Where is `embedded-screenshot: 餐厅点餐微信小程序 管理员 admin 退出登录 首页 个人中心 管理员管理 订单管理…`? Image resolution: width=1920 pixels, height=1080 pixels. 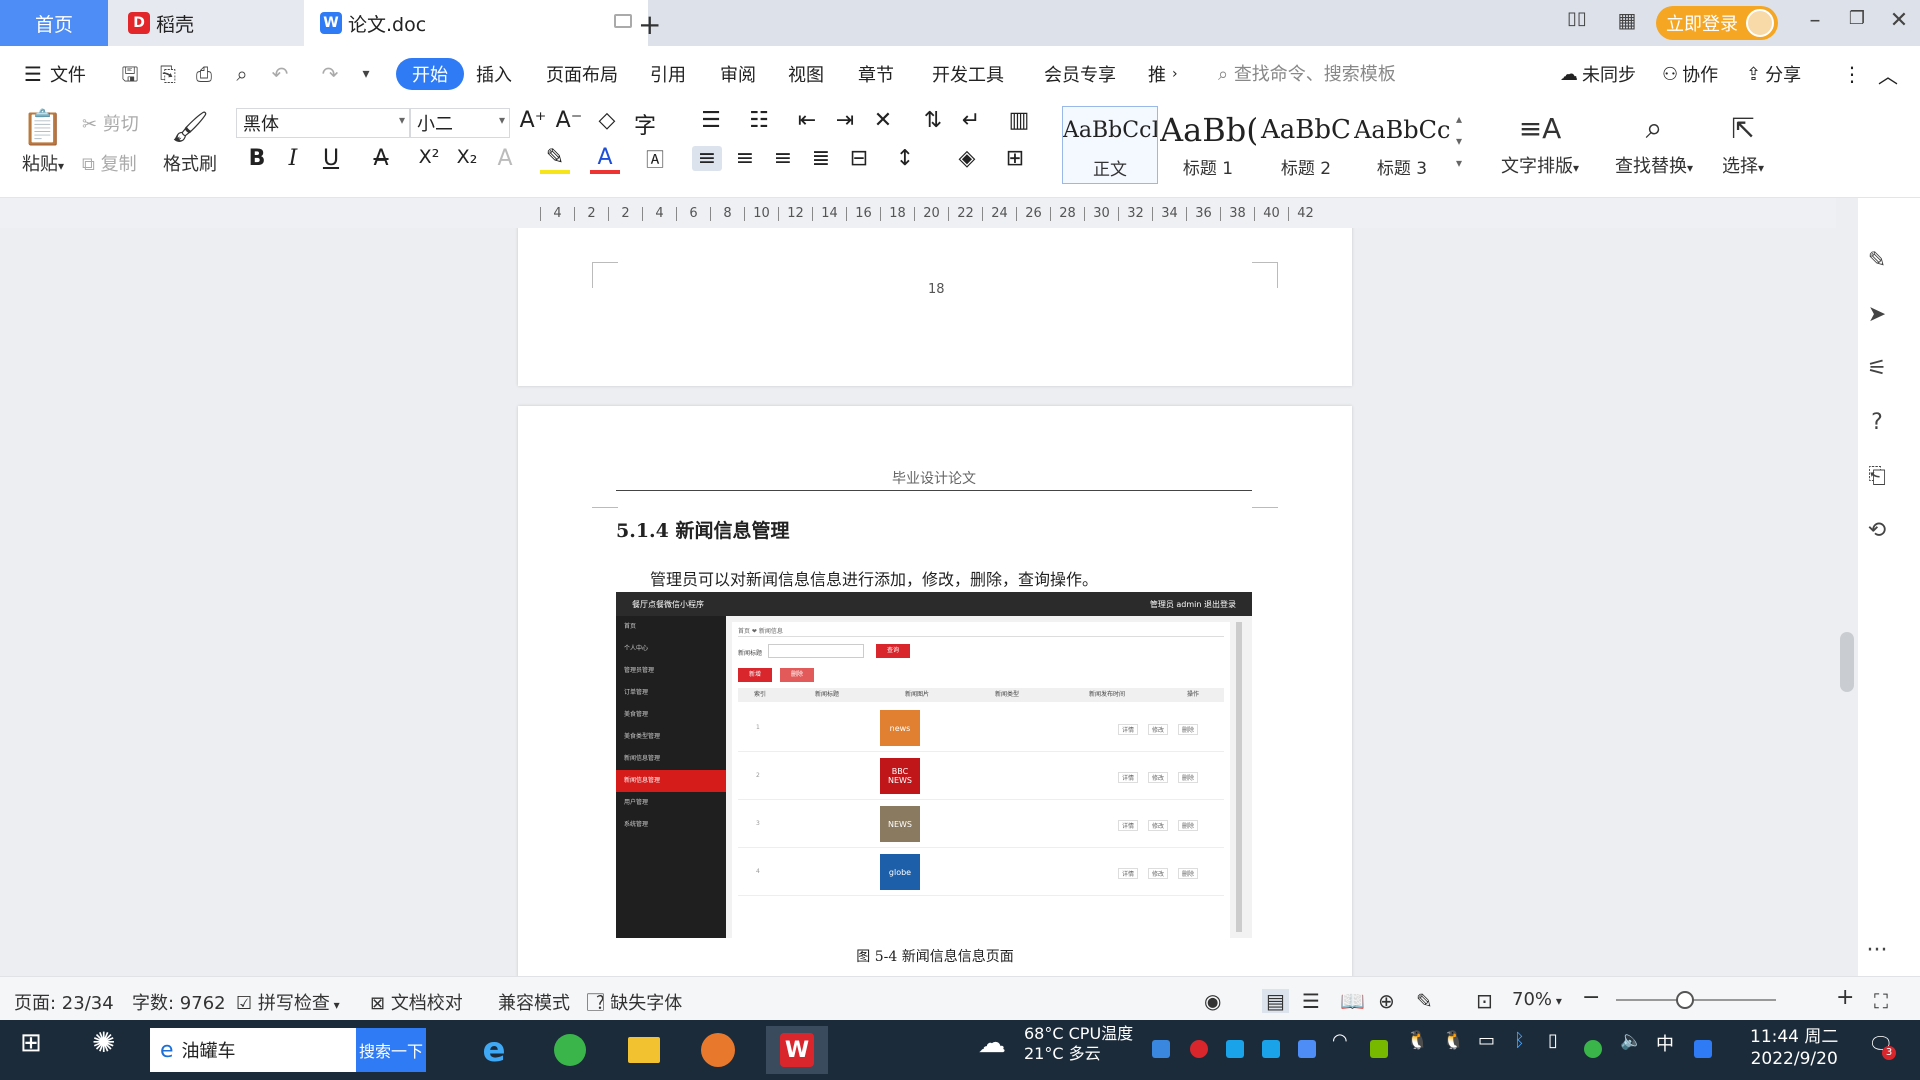 embedded-screenshot: 餐厅点餐微信小程序 管理员 admin 退出登录 首页 个人中心 管理员管理 订单管理… is located at coordinates (934, 765).